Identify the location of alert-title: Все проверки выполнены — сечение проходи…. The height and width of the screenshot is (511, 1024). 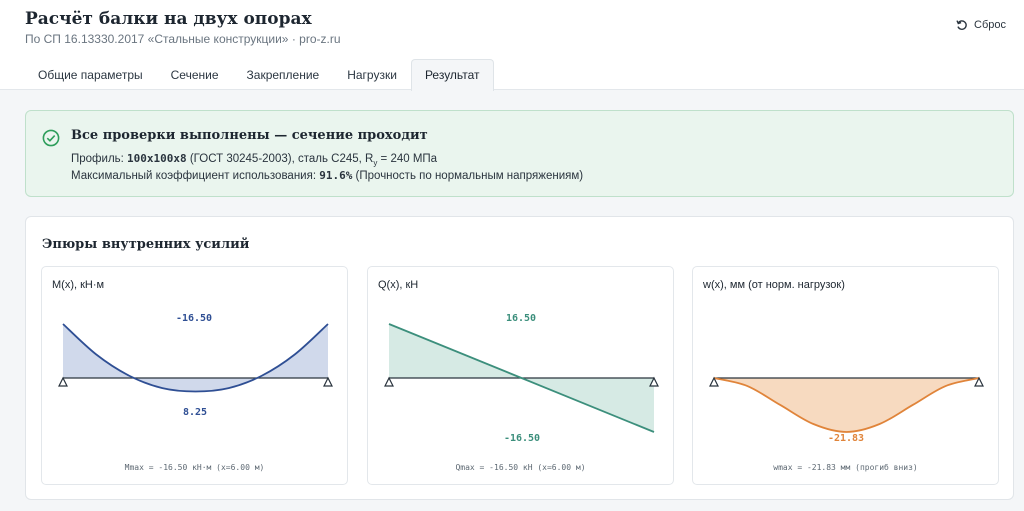
(249, 135).